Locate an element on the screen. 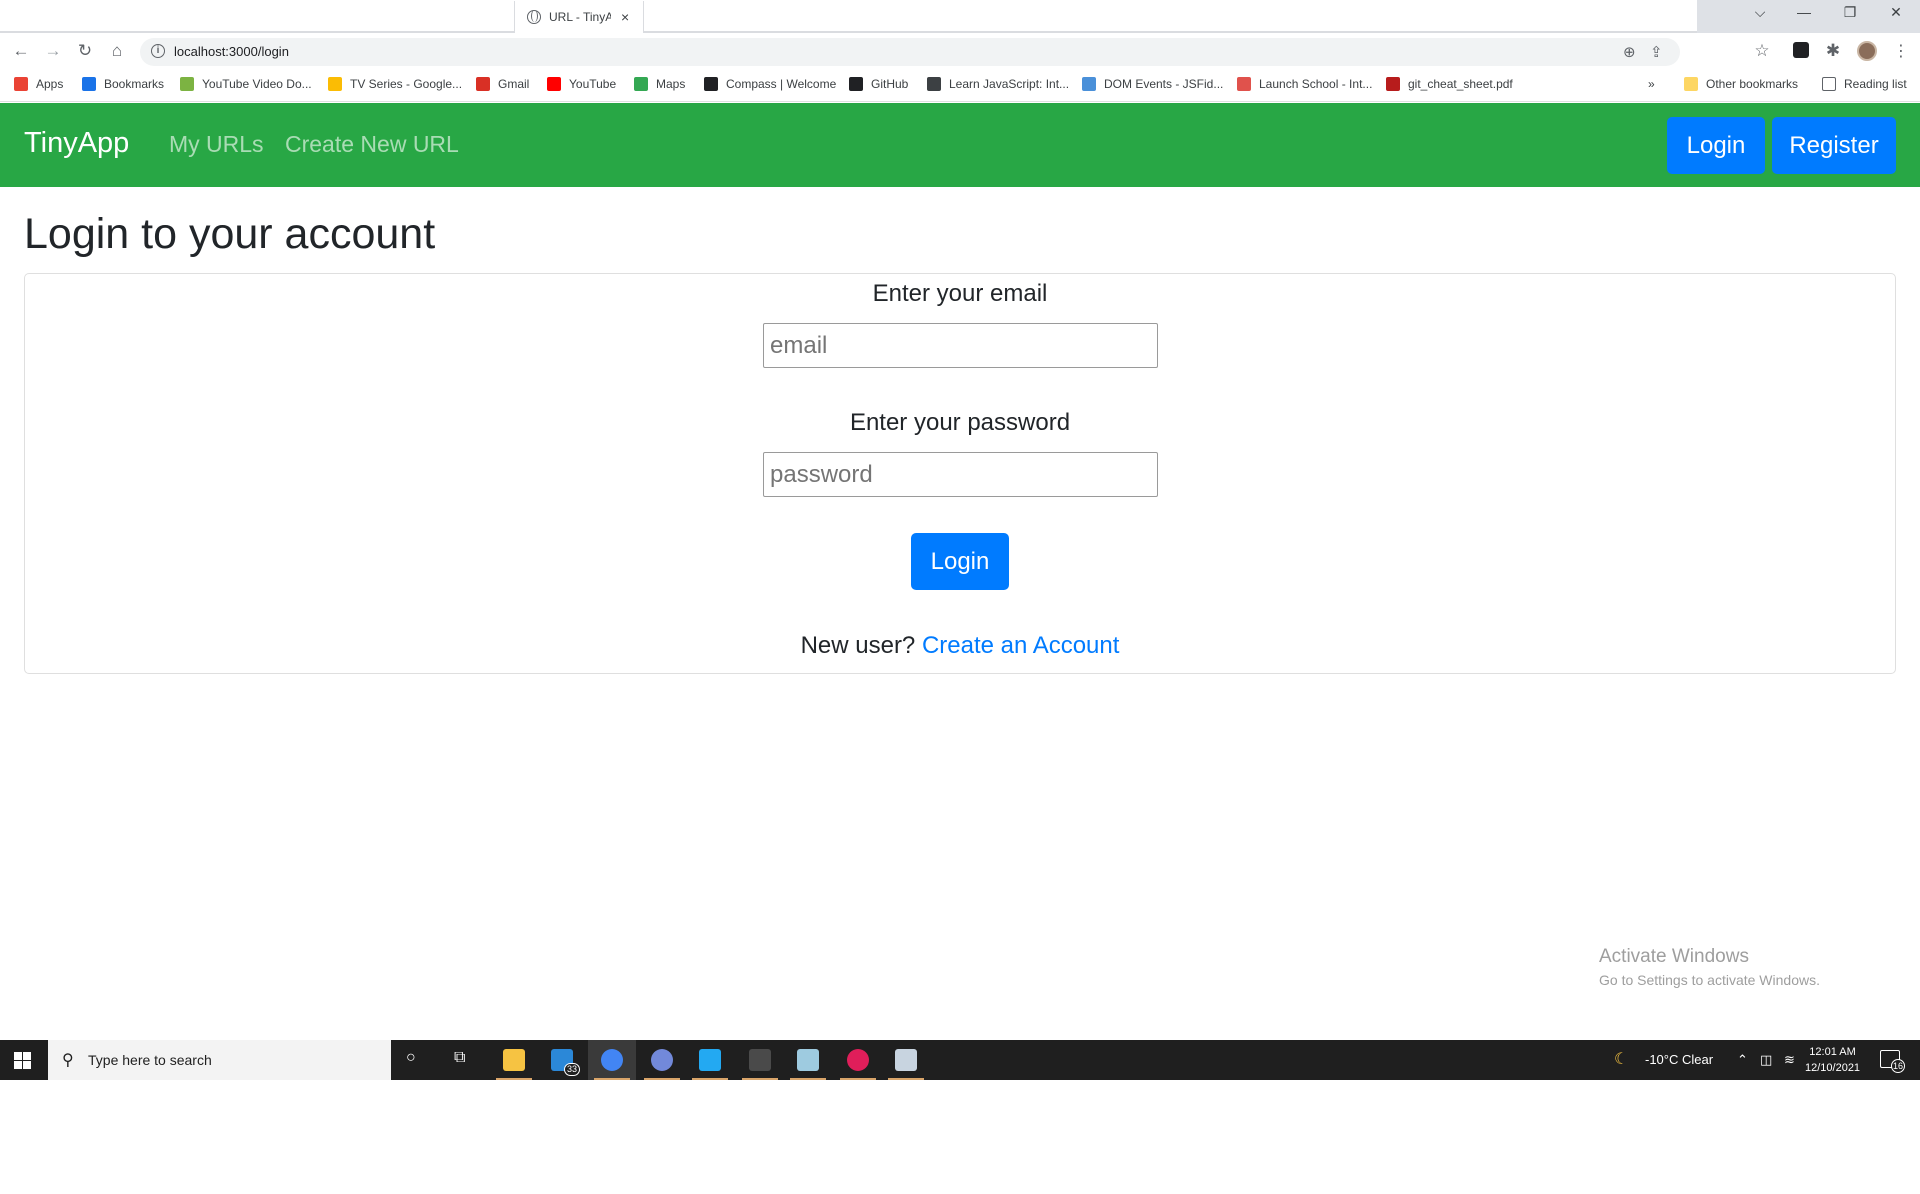 The width and height of the screenshot is (1920, 1194). extensions-puzzle-icon: ✱ is located at coordinates (1833, 51).